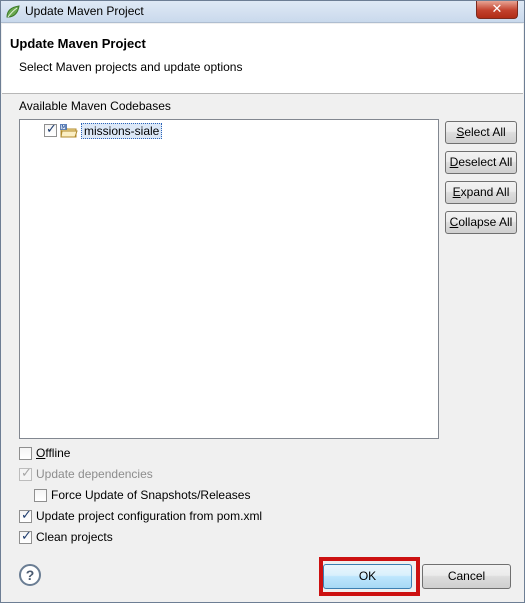 Image resolution: width=525 pixels, height=603 pixels. What do you see at coordinates (25, 515) in the screenshot?
I see `update-config-checkbox` at bounding box center [25, 515].